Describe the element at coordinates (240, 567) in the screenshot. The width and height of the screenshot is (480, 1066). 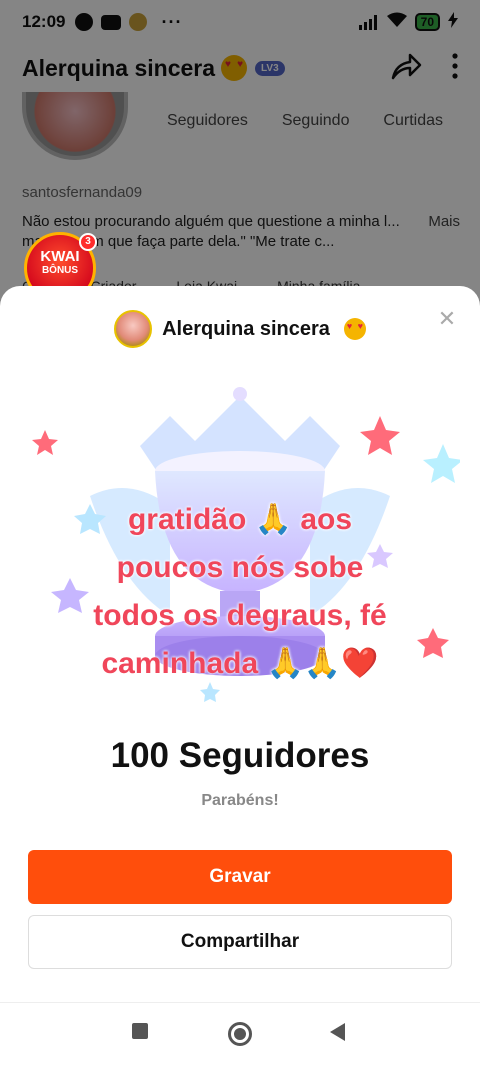
I see `message-line: poucos nós sobe` at that location.